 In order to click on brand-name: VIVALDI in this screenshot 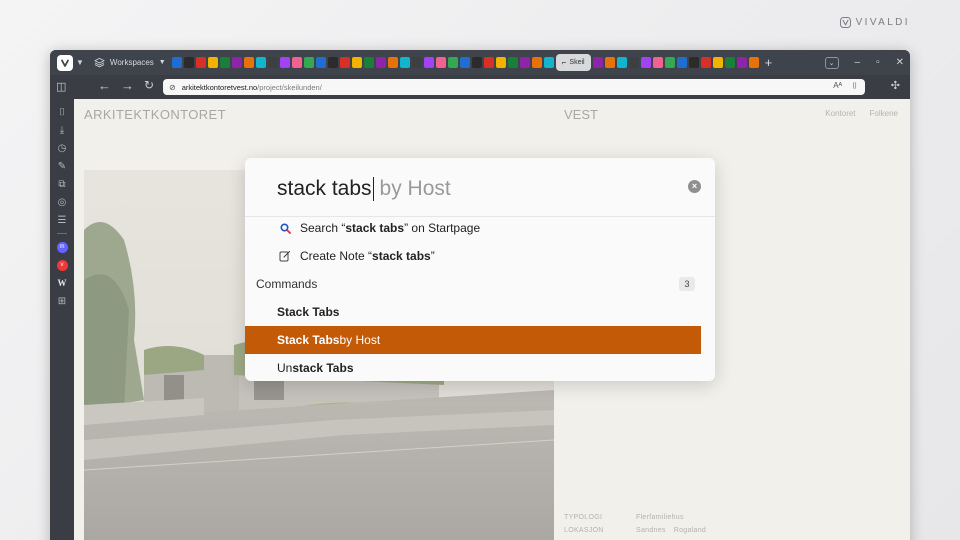, I will do `click(882, 22)`.